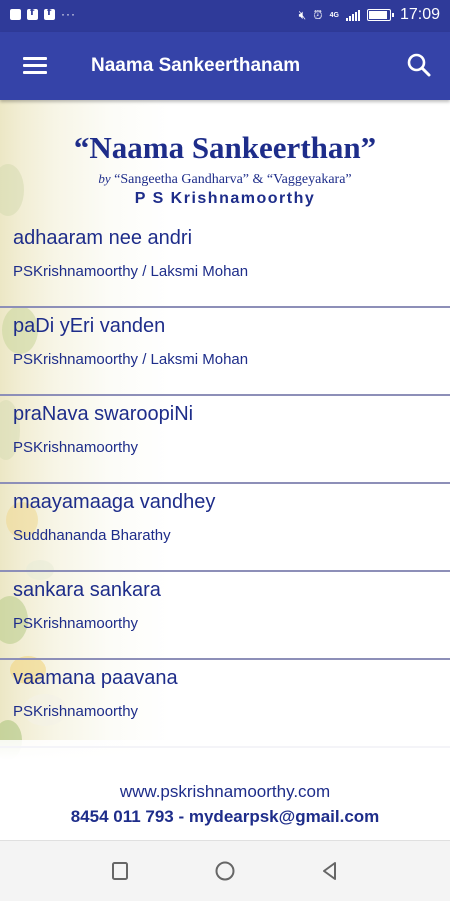 The height and width of the screenshot is (901, 450). Describe the element at coordinates (302, 14) in the screenshot. I see `mute-icon: 🔇︎` at that location.